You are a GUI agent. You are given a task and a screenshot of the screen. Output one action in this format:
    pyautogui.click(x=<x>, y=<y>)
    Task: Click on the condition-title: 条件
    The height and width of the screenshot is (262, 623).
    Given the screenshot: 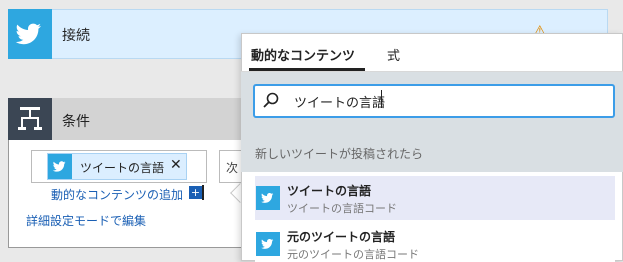 What is the action you would take?
    pyautogui.click(x=76, y=122)
    